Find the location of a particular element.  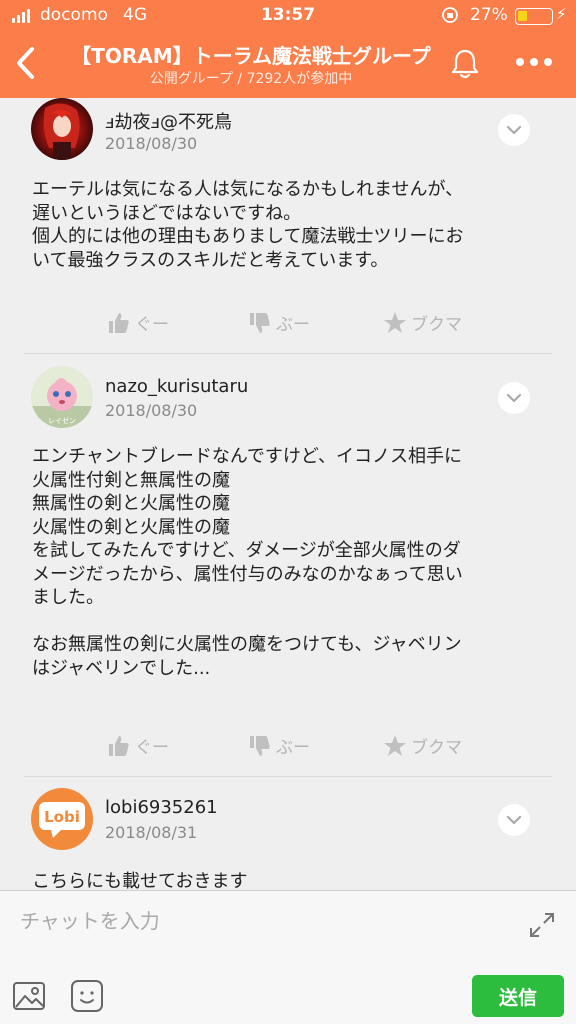

battery-icon is located at coordinates (534, 16).